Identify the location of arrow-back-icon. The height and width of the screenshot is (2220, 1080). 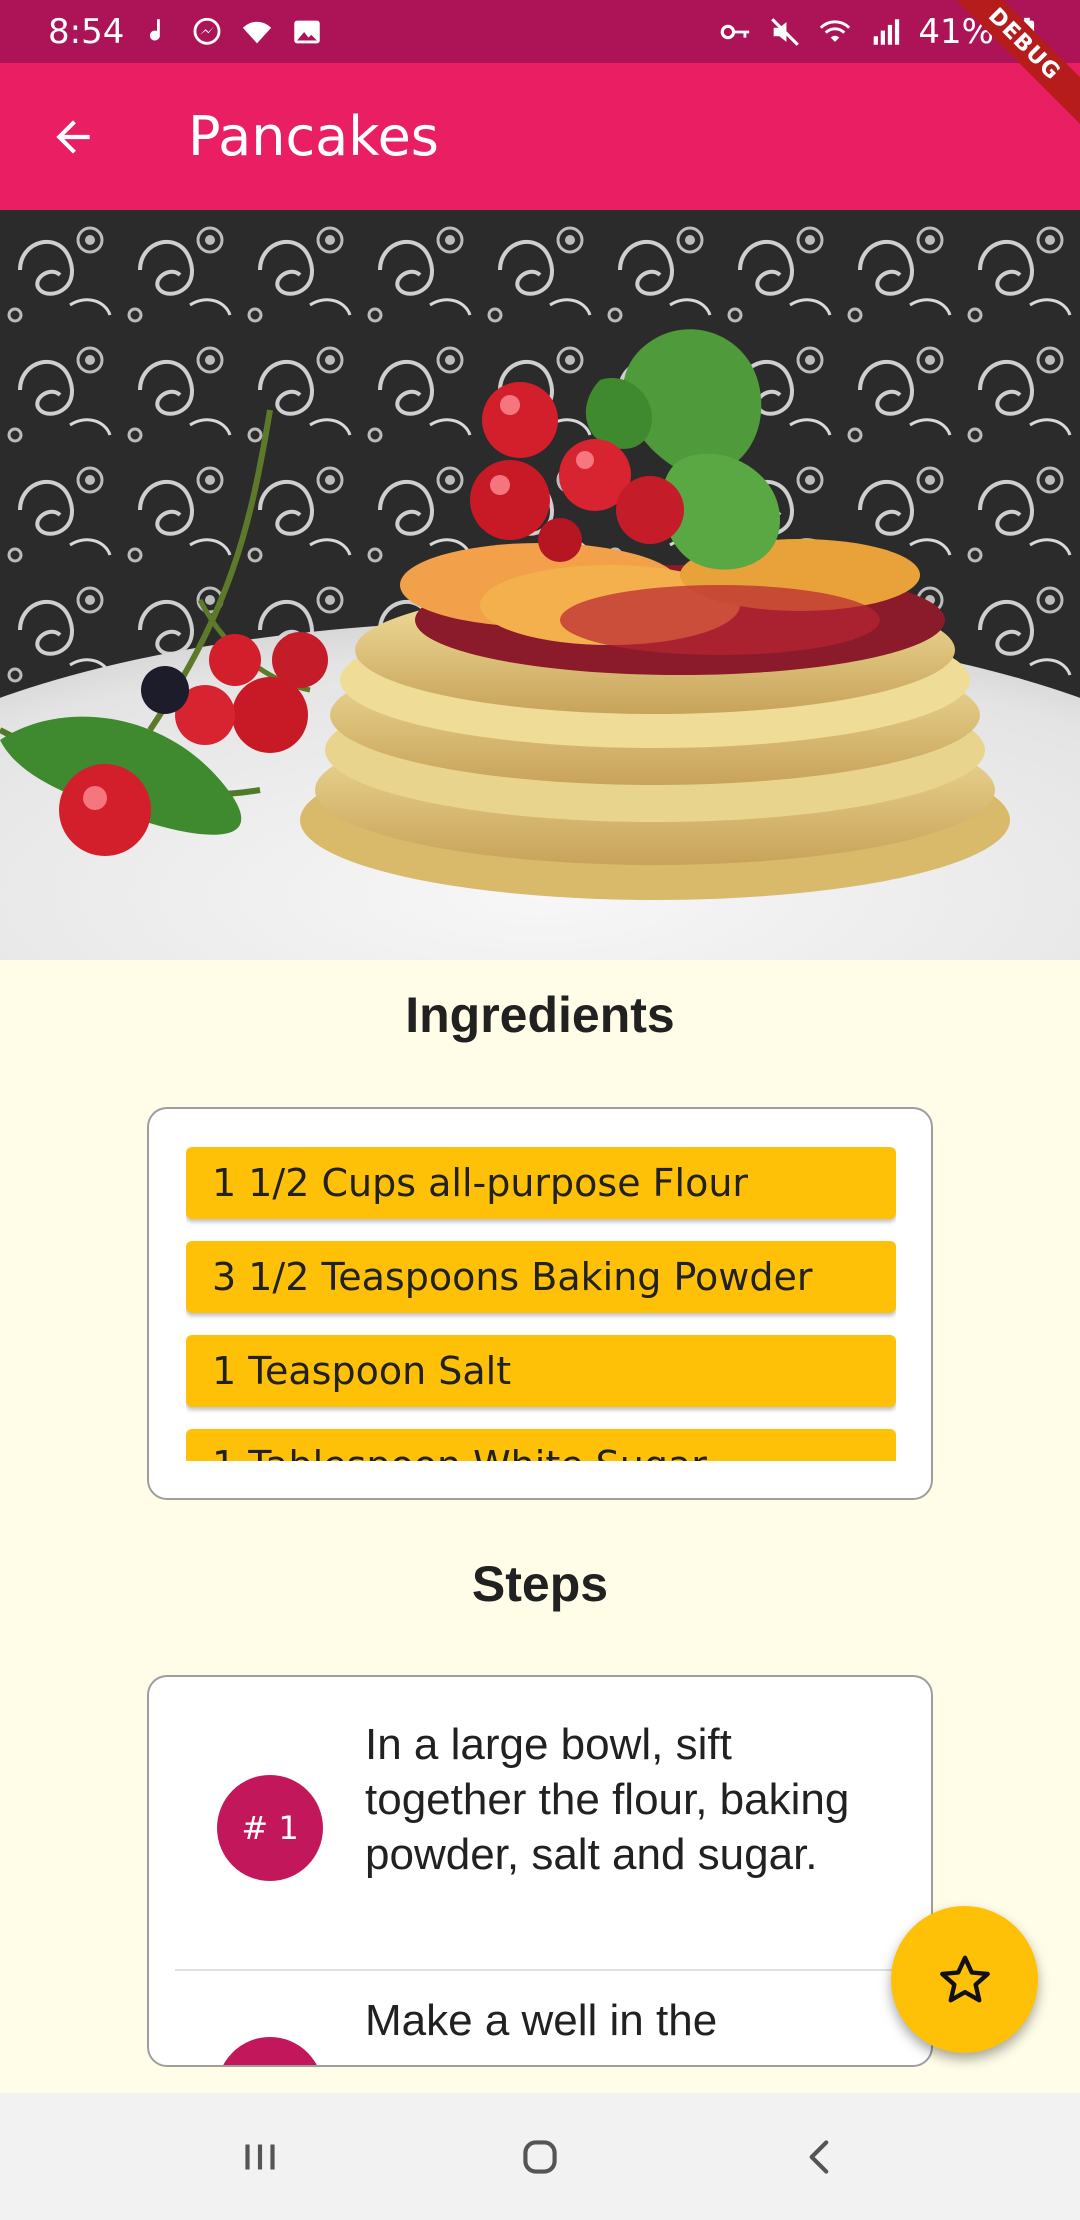
(73, 136).